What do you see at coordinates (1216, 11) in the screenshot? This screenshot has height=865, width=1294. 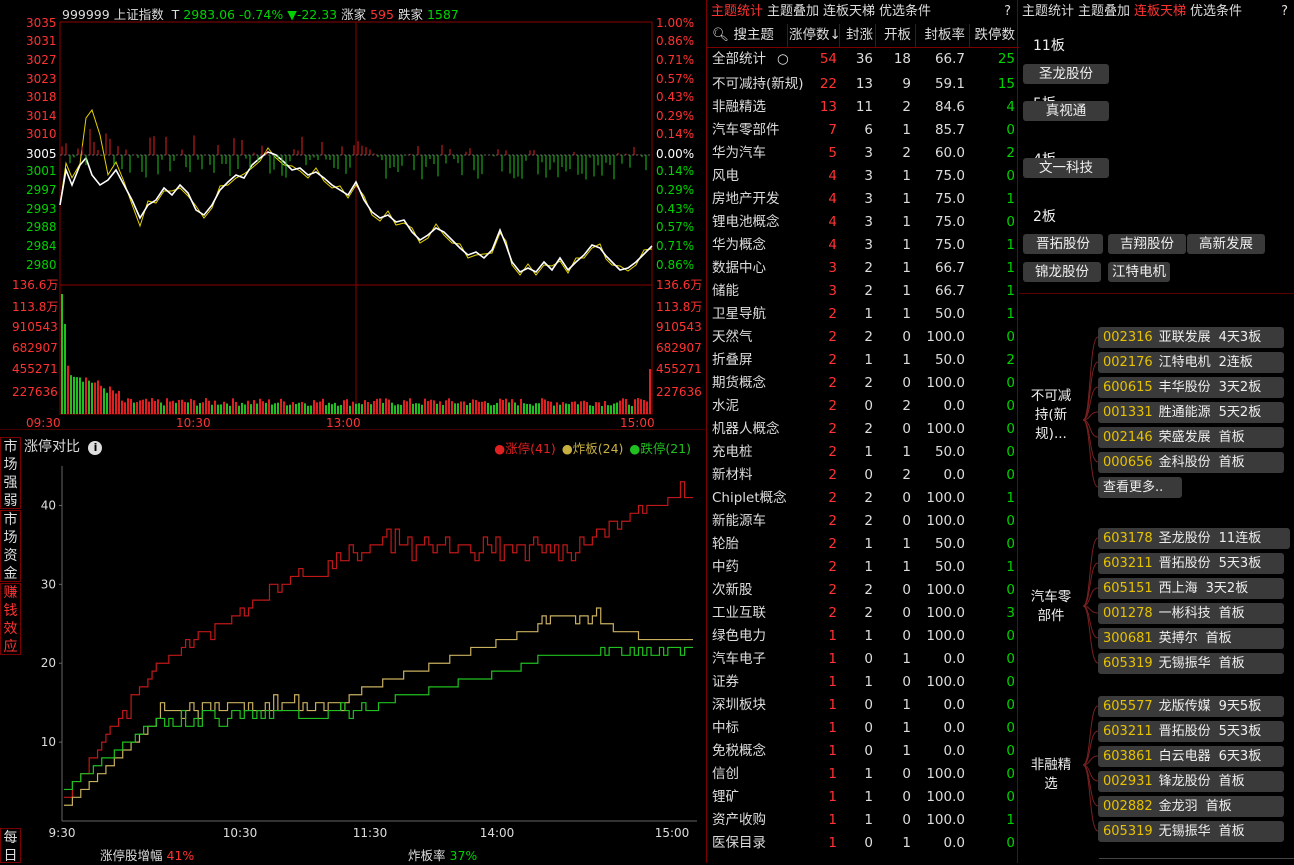 I see `tab-filter-2: 优选条件` at bounding box center [1216, 11].